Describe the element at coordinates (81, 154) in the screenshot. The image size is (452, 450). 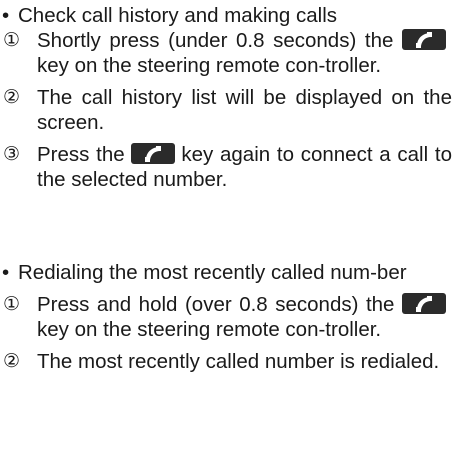
I see `step-text: Press the` at that location.